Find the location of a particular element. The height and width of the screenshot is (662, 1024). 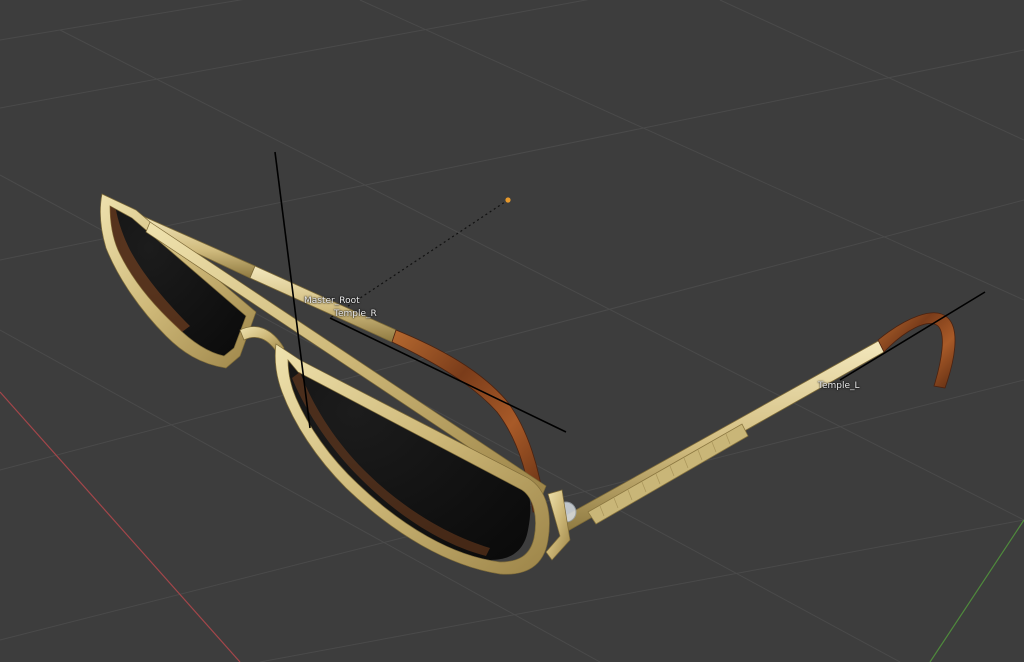

y-axis-line is located at coordinates (976, 590).